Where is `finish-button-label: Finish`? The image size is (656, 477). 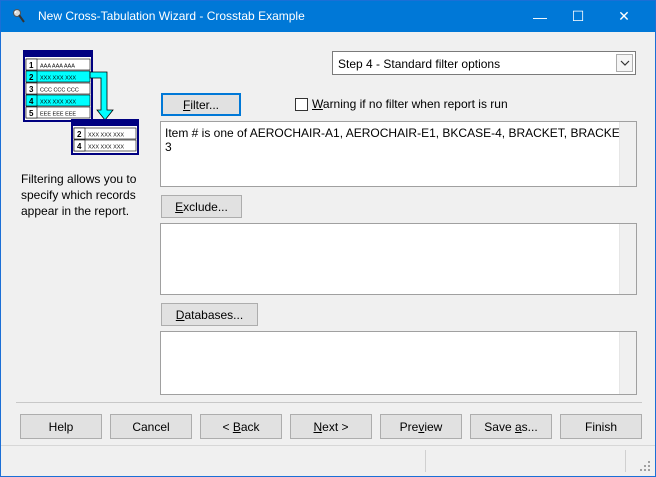
finish-button-label: Finish is located at coordinates (600, 426).